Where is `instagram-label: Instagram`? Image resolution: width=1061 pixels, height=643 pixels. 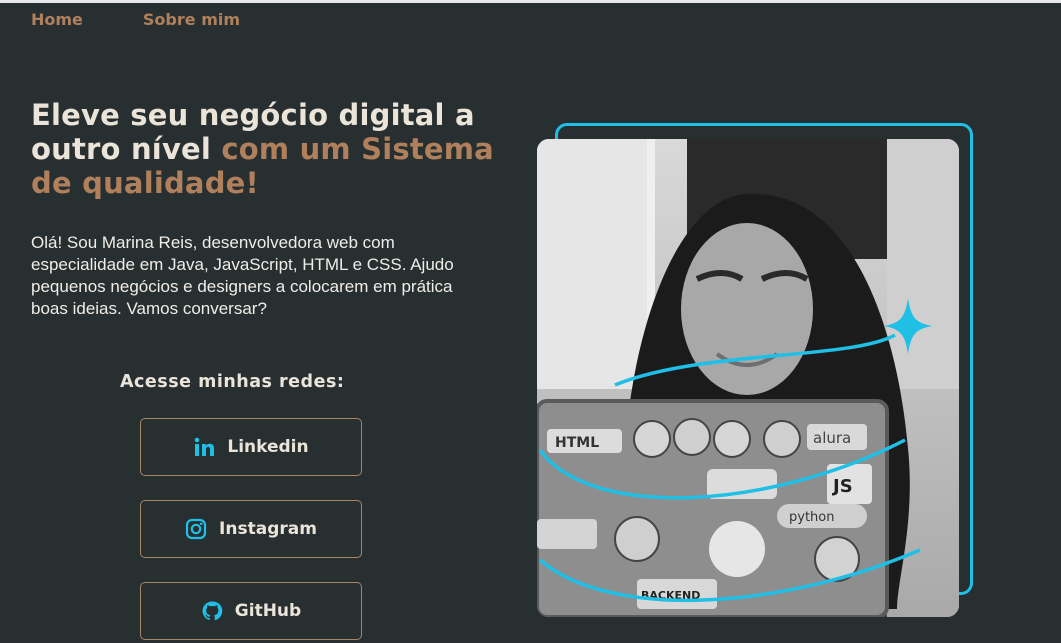 instagram-label: Instagram is located at coordinates (268, 529).